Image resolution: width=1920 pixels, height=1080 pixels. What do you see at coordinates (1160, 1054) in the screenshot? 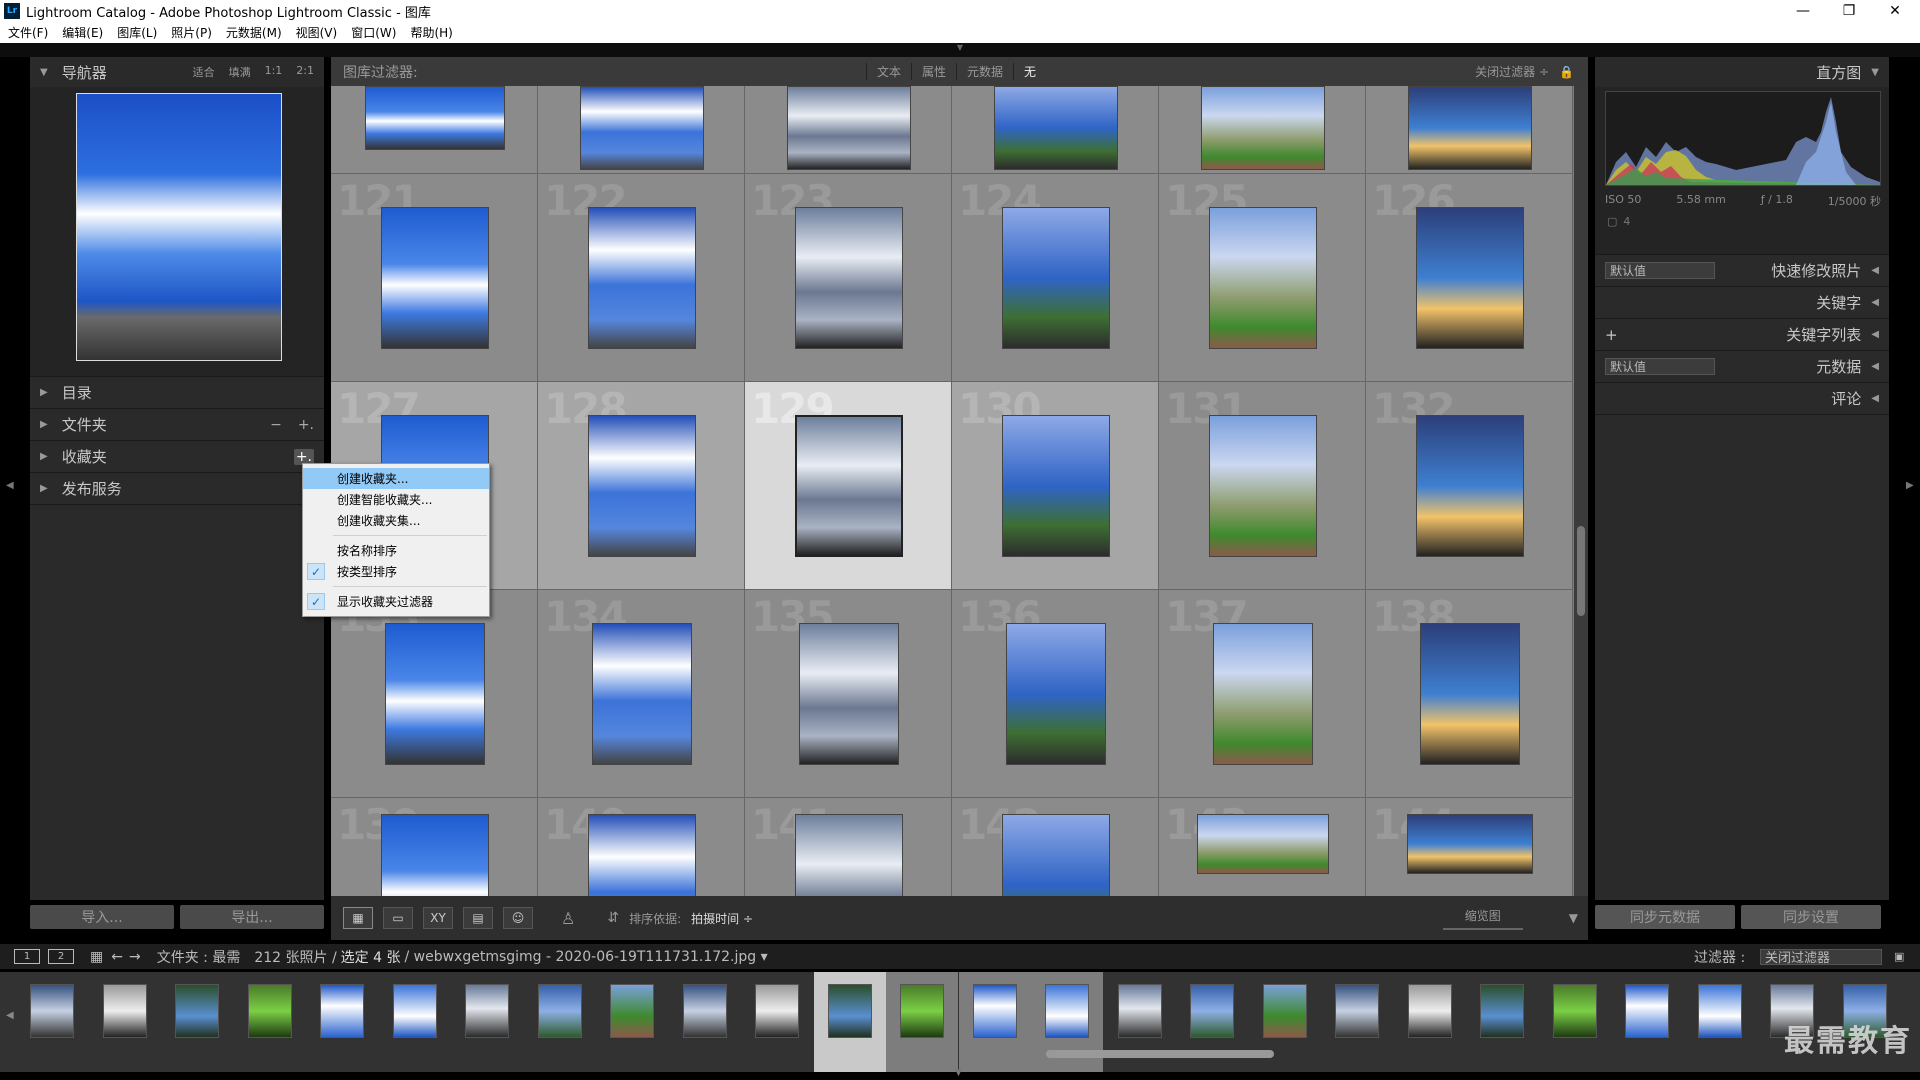
I see `filmstrip-scrollbar` at bounding box center [1160, 1054].